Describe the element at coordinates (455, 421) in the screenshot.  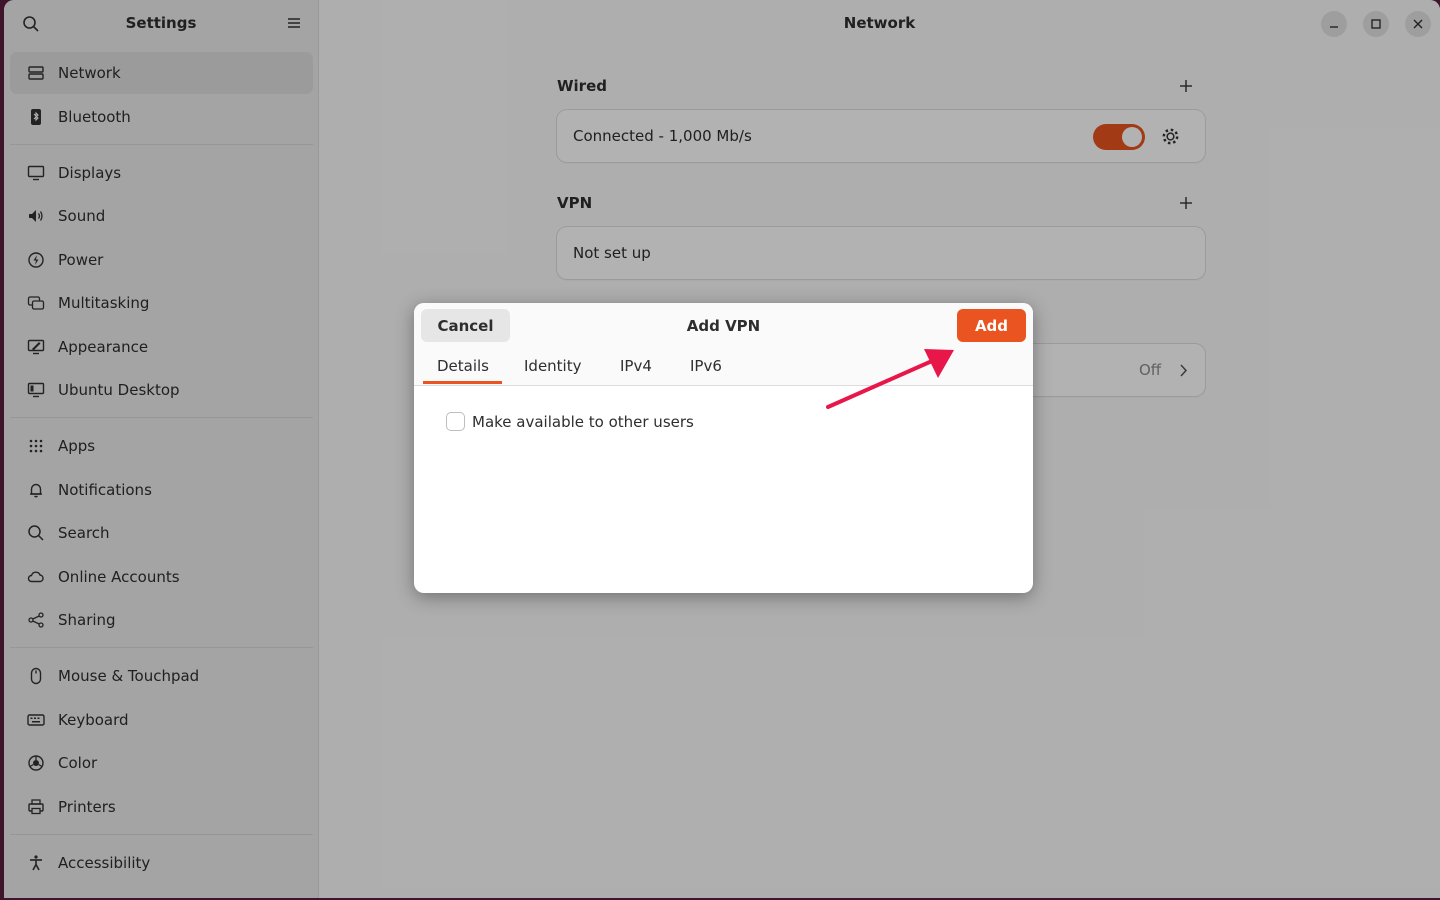
I see `share-checkbox` at that location.